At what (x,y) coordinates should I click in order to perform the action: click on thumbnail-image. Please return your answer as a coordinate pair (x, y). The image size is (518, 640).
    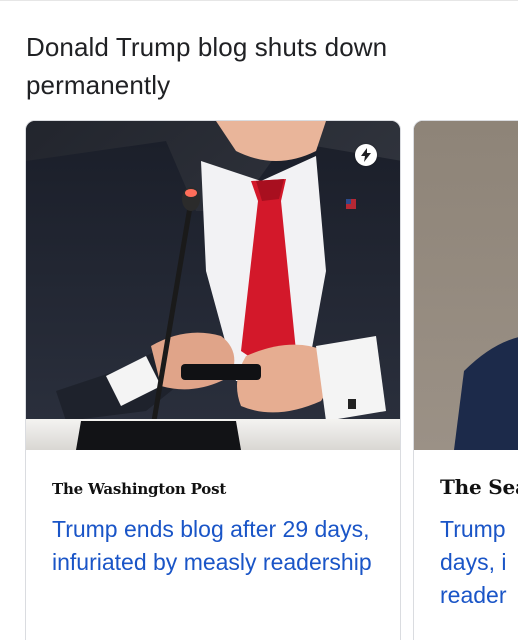
    Looking at the image, I should click on (466, 285).